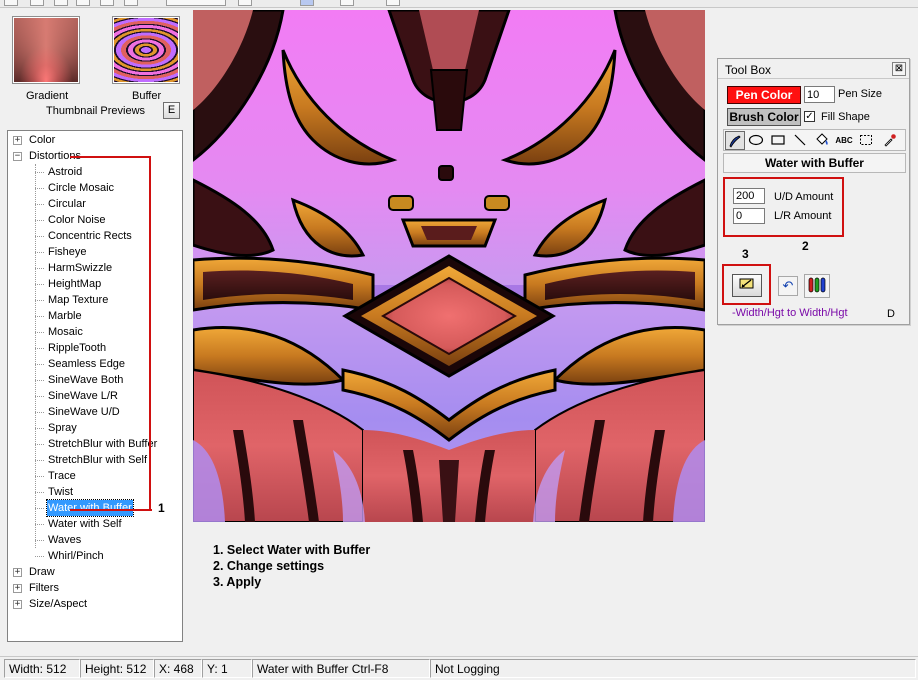 Image resolution: width=918 pixels, height=680 pixels. Describe the element at coordinates (844, 140) in the screenshot. I see `text-tool-icon: ABC` at that location.